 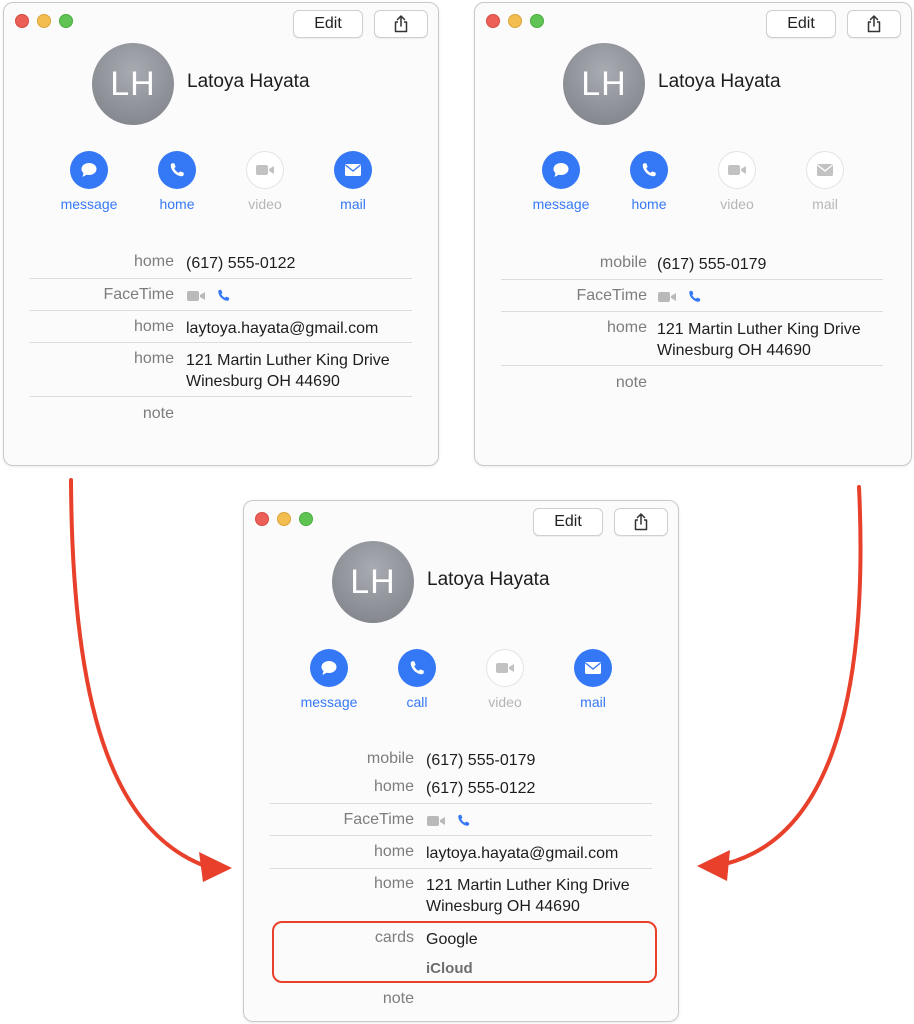 What do you see at coordinates (623, 262) in the screenshot?
I see `field-label: mobile` at bounding box center [623, 262].